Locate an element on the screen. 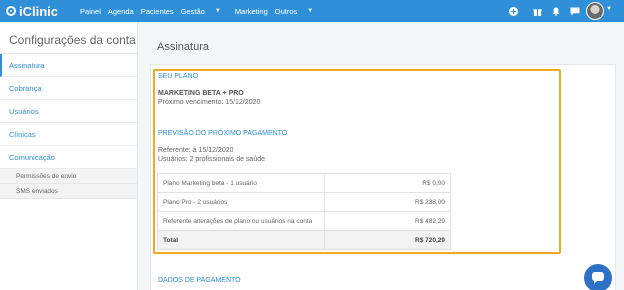 The image size is (624, 290). chat-icon is located at coordinates (575, 11).